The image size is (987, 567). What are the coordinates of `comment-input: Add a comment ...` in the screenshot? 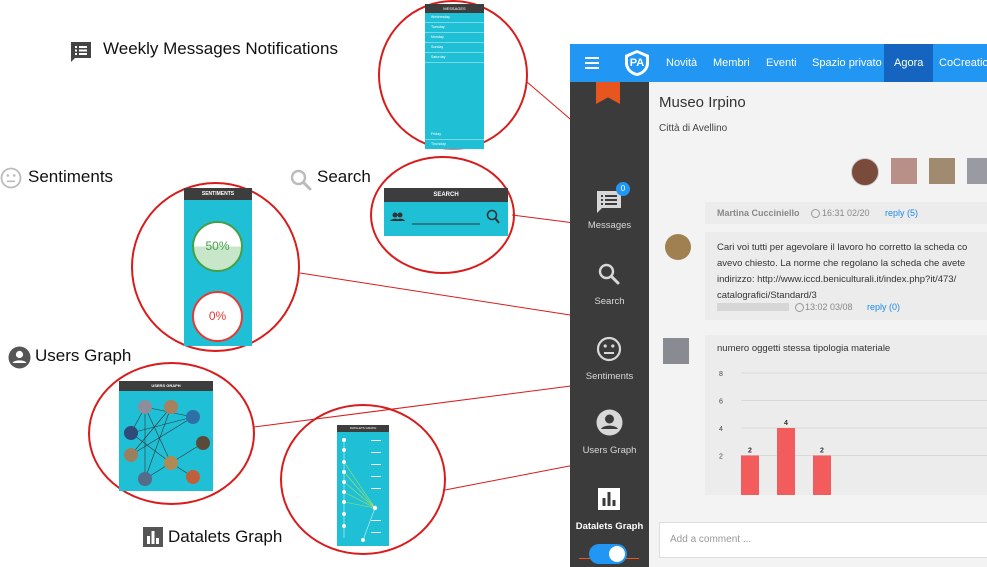 It's located at (823, 540).